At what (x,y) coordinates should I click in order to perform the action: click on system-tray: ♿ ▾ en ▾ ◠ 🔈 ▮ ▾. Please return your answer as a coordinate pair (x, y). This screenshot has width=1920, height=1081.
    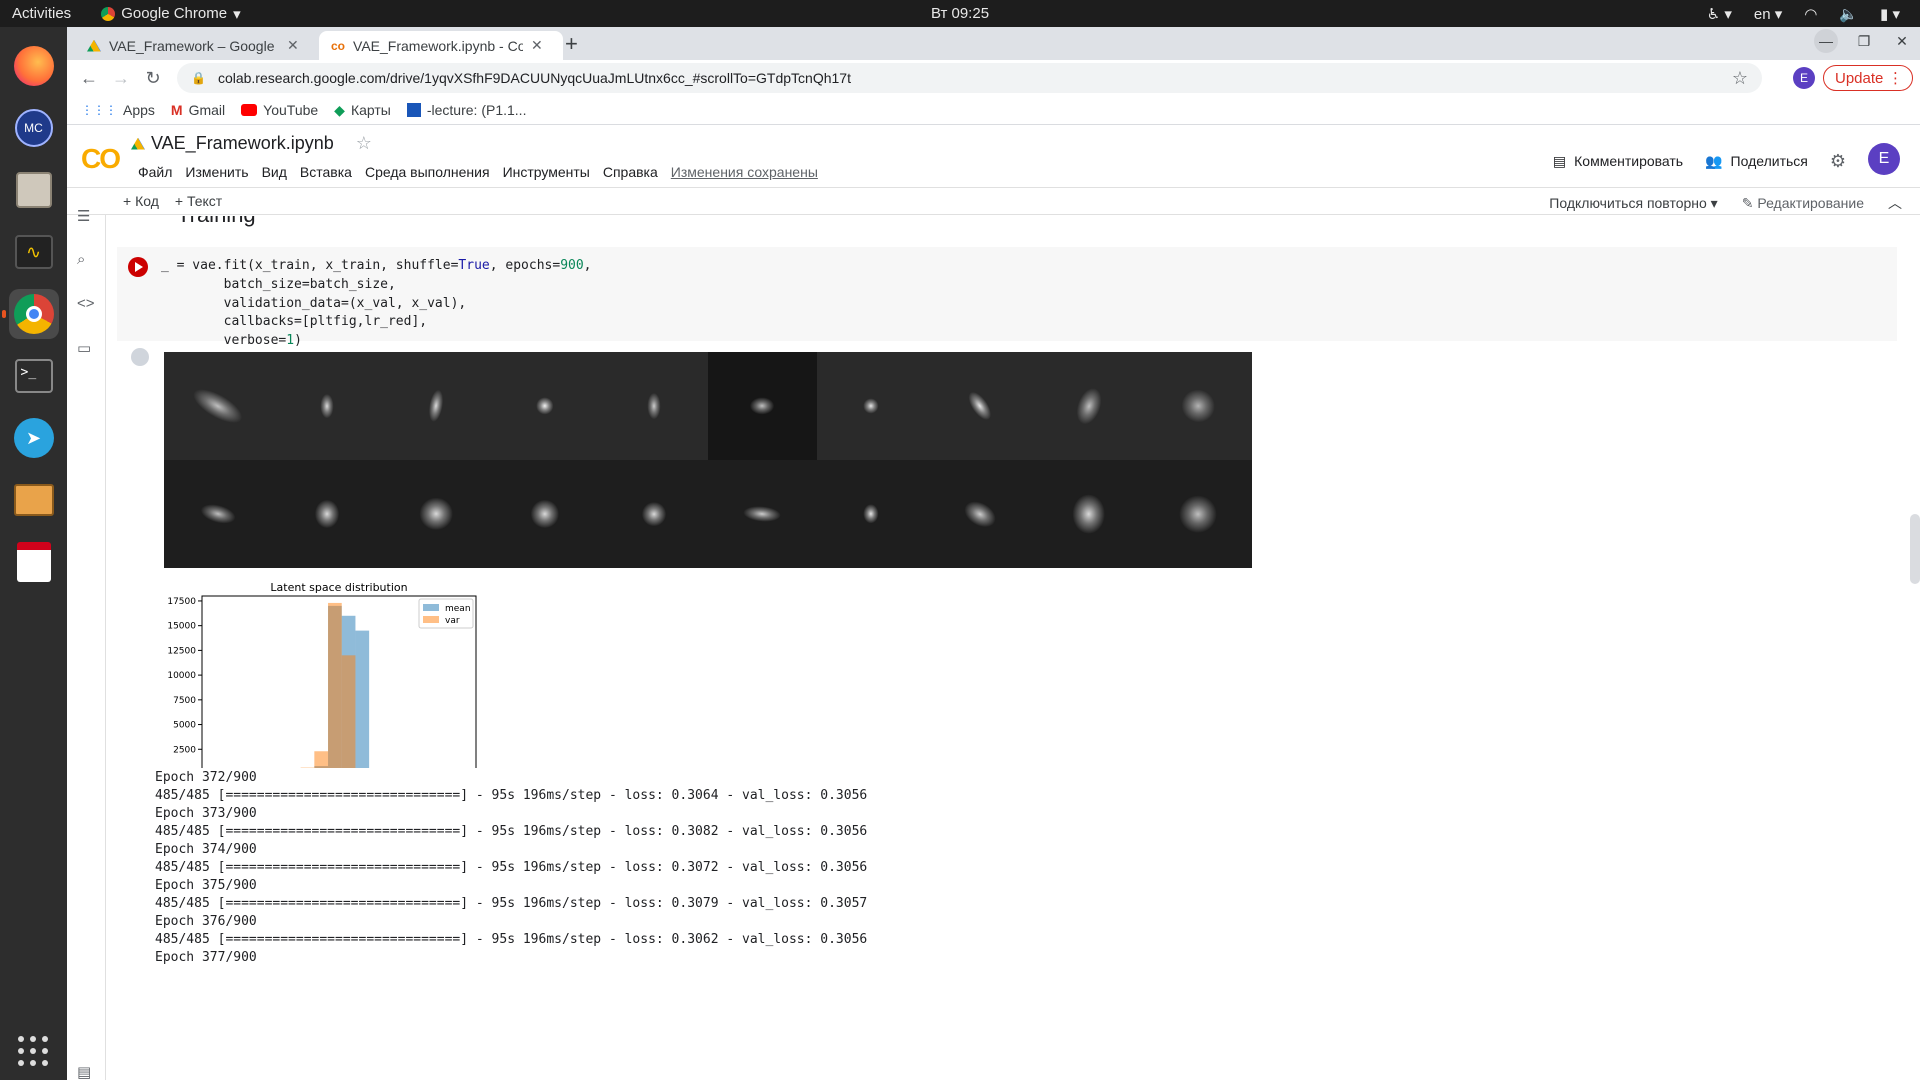
    Looking at the image, I should click on (1803, 14).